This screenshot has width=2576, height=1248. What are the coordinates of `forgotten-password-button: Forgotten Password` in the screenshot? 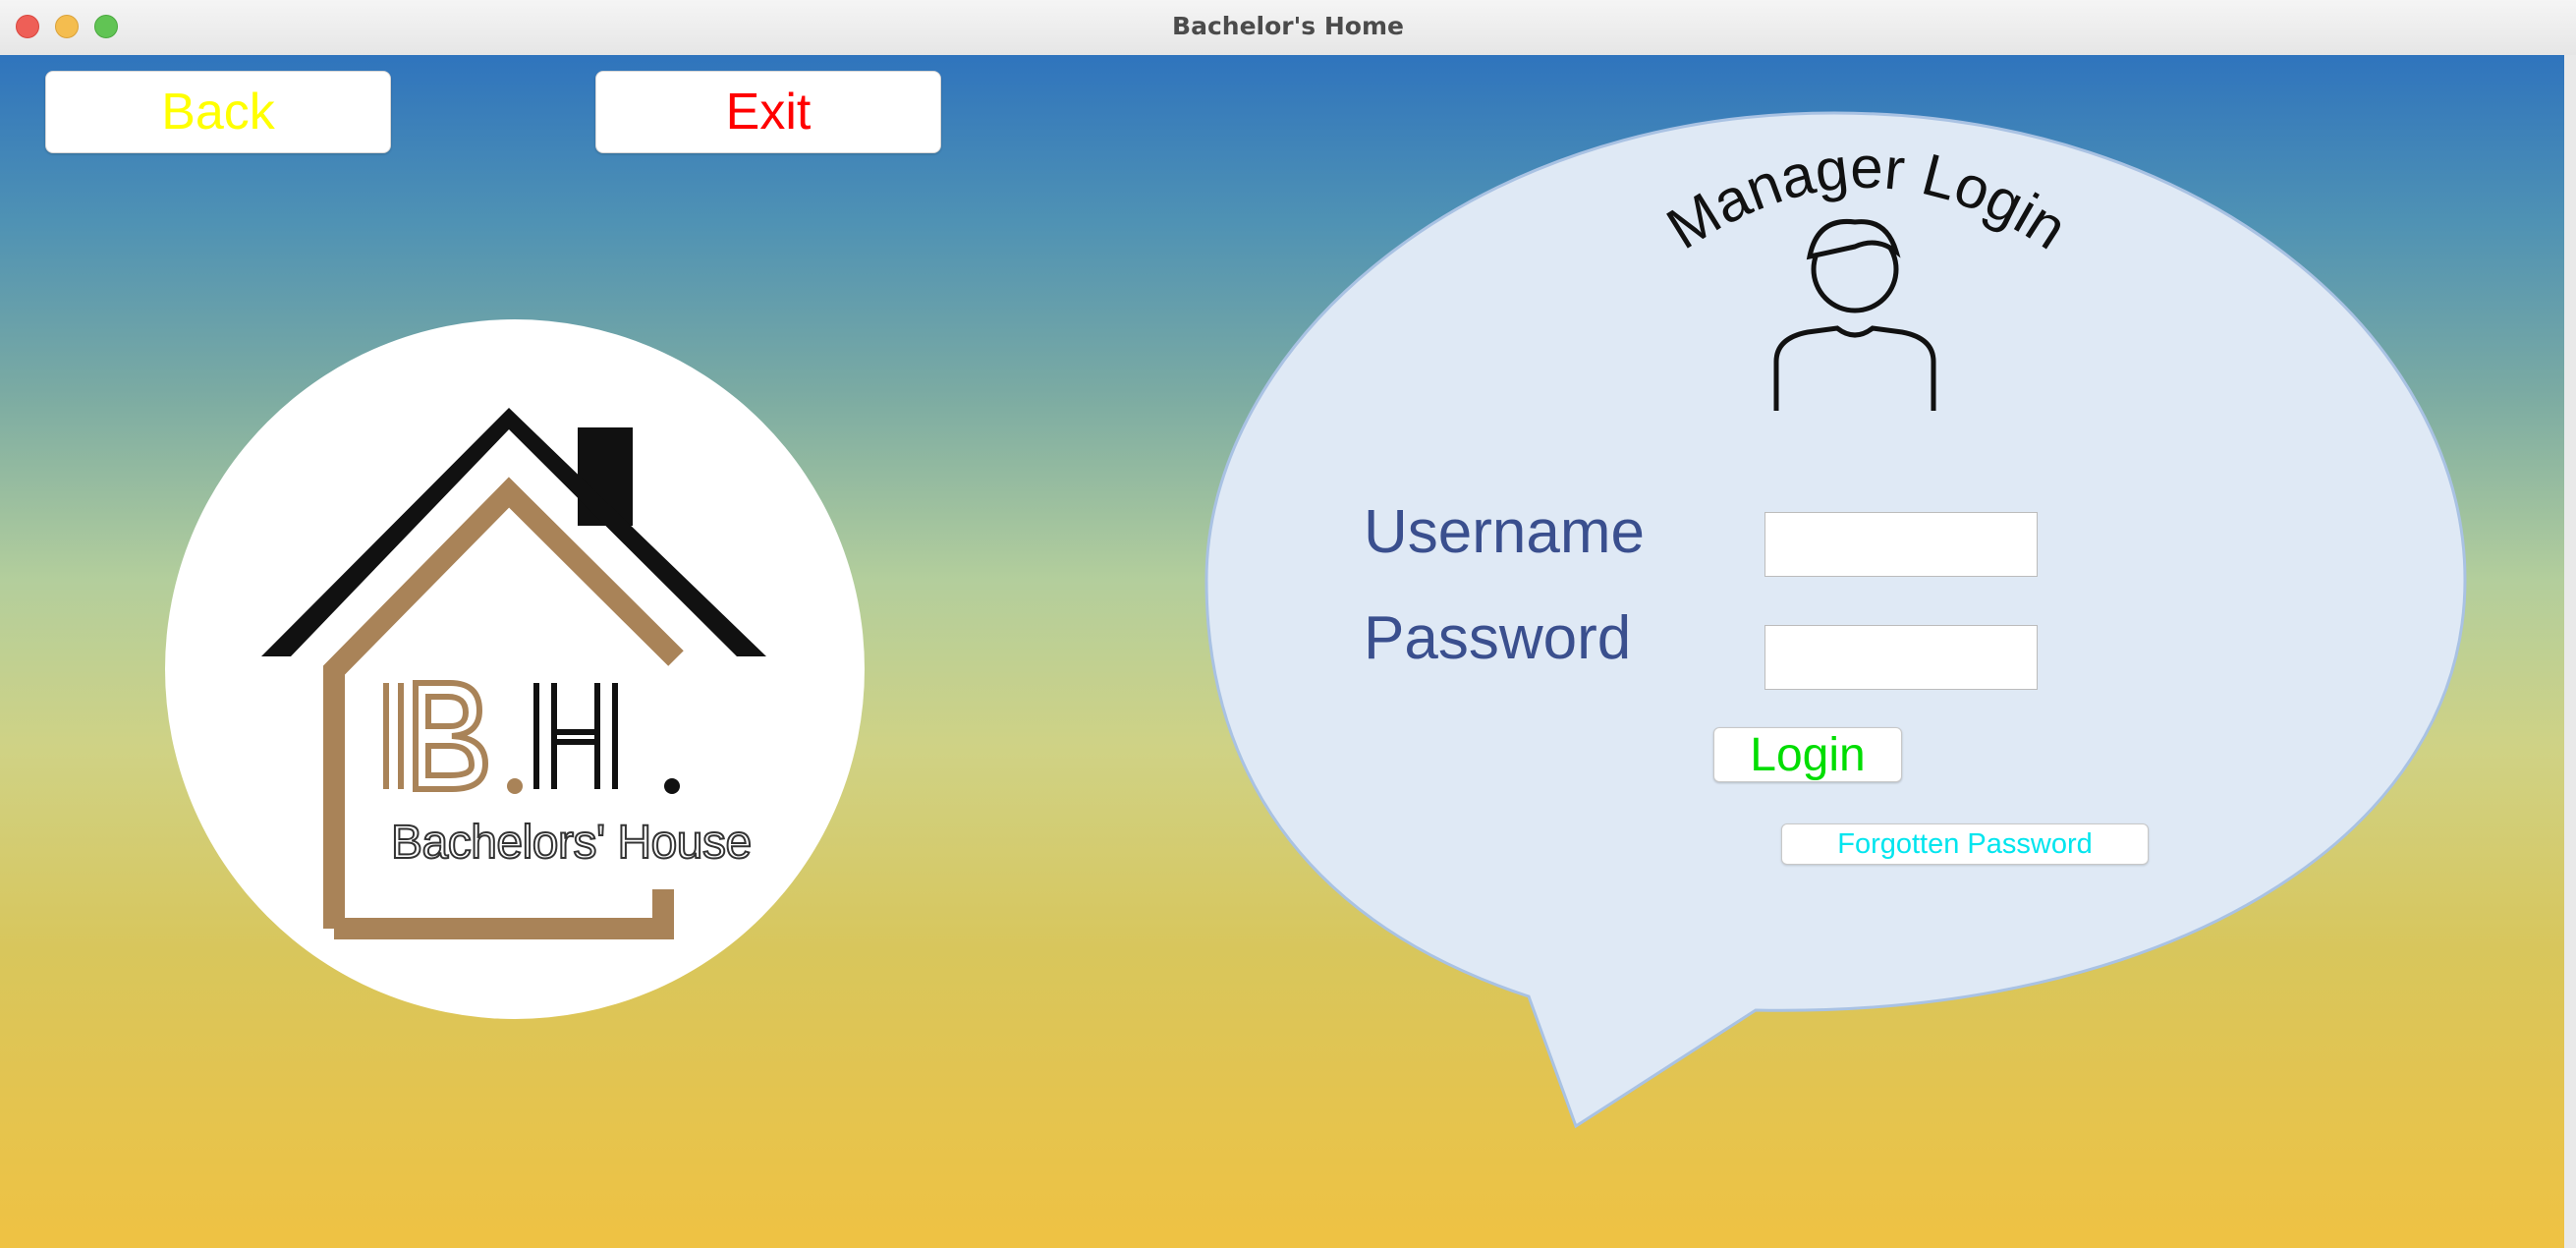 It's located at (1965, 844).